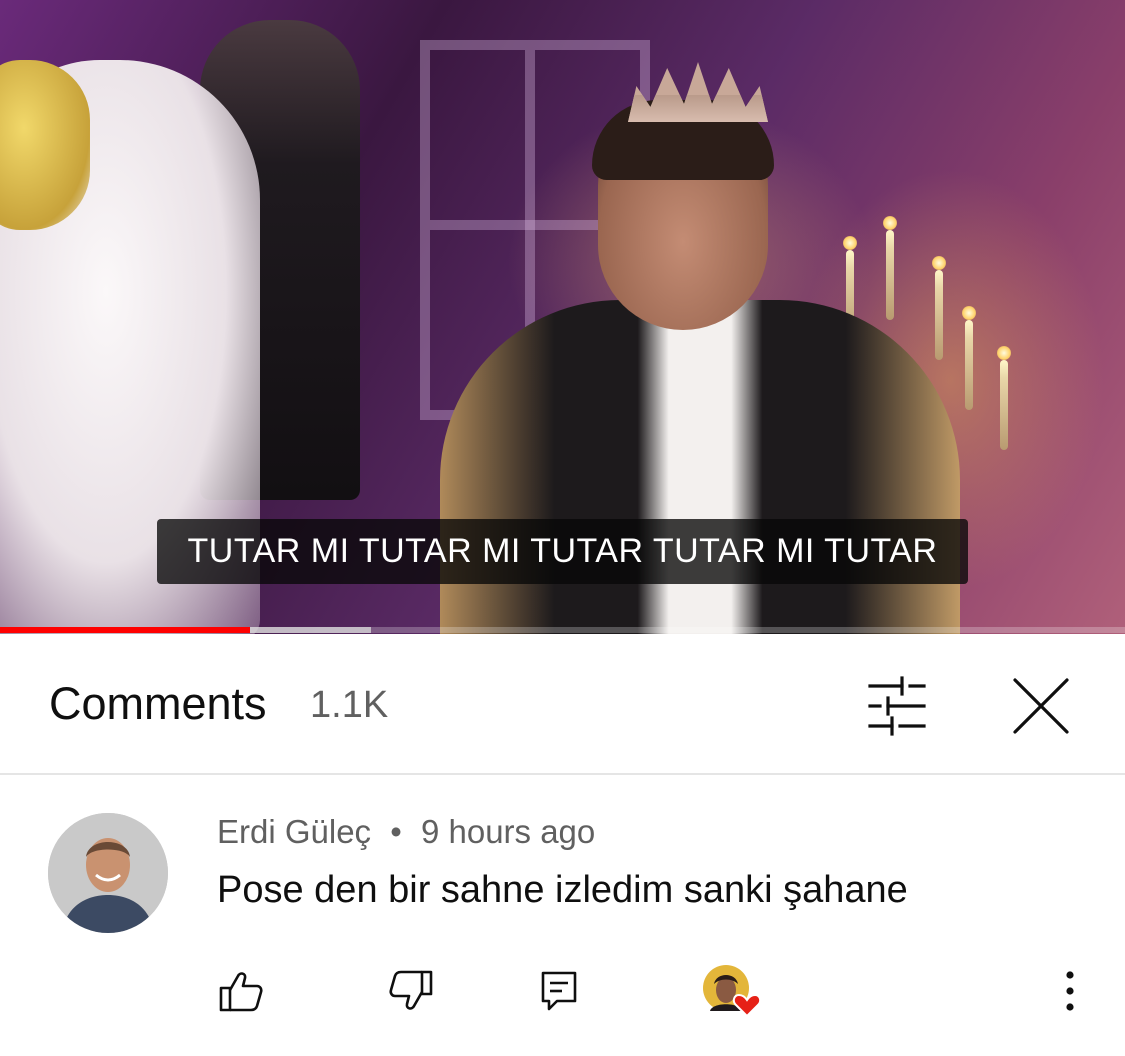  I want to click on progress-bar, so click(562, 630).